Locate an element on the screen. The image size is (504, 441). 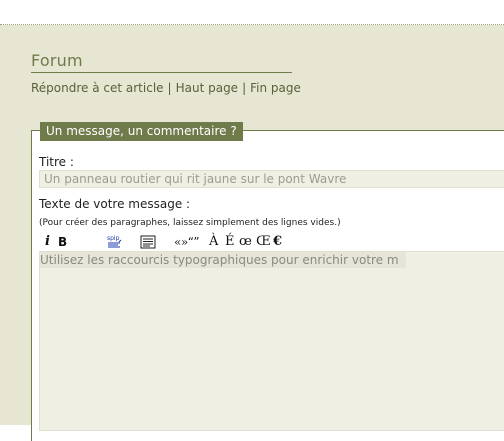
top-of-page-link: Haut page is located at coordinates (207, 88).